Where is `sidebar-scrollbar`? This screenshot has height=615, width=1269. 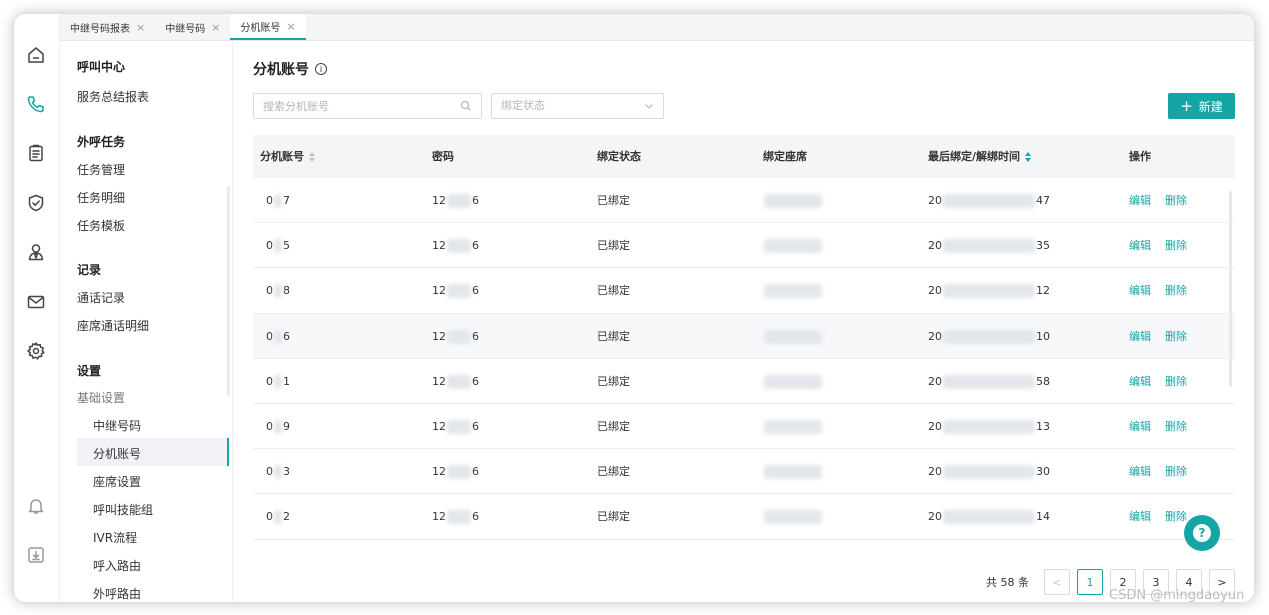
sidebar-scrollbar is located at coordinates (228, 291).